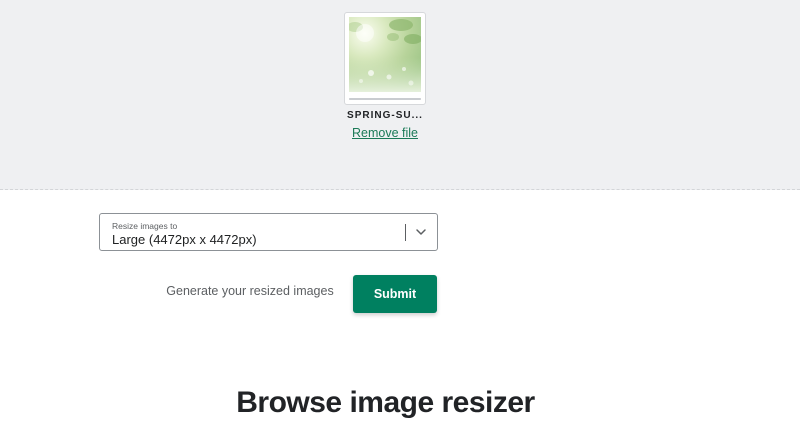 This screenshot has width=800, height=429. What do you see at coordinates (405, 232) in the screenshot?
I see `select-divider` at bounding box center [405, 232].